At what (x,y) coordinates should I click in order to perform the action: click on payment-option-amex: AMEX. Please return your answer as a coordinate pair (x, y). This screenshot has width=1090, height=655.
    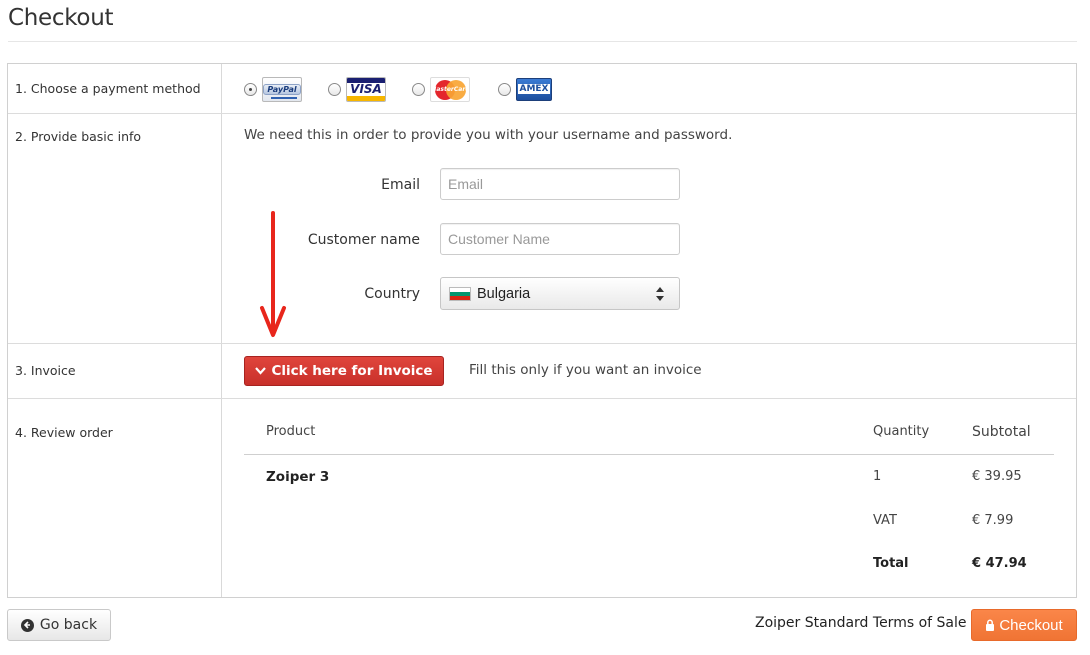
    Looking at the image, I should click on (525, 89).